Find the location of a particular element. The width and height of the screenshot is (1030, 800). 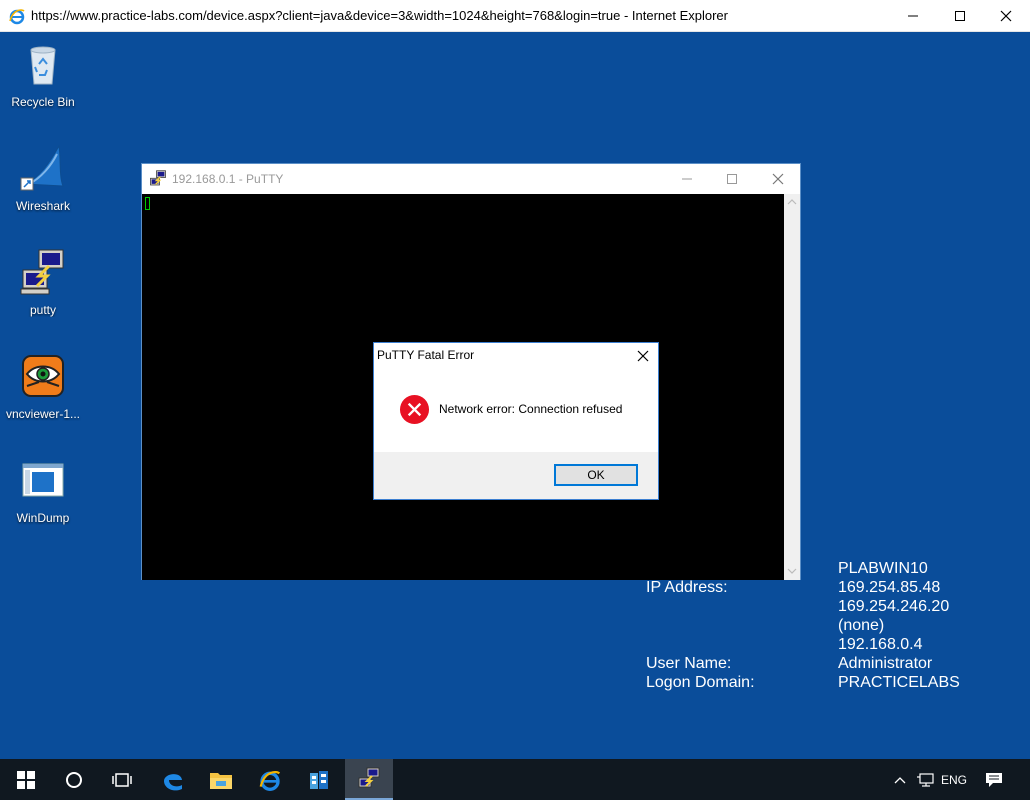

action-center-icon is located at coordinates (994, 779).